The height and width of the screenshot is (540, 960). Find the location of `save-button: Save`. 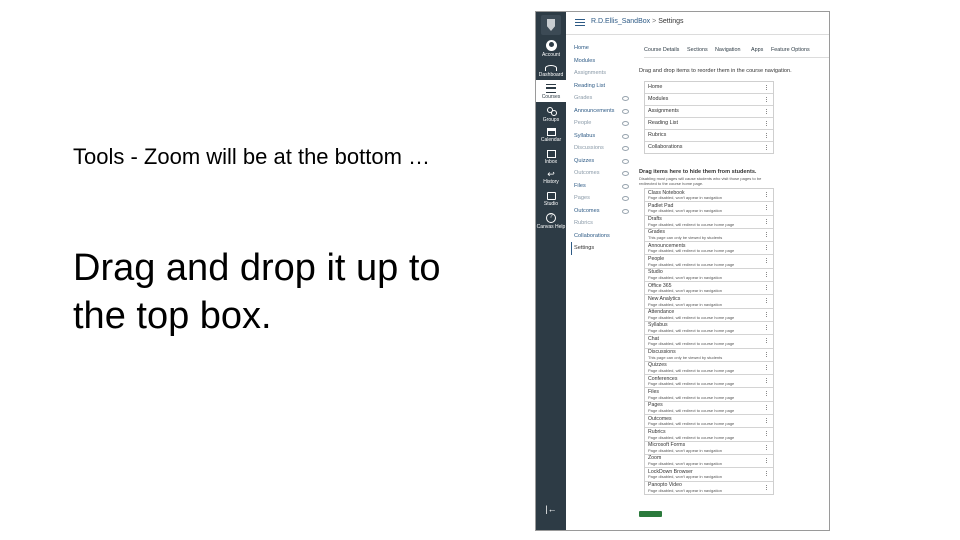

save-button: Save is located at coordinates (650, 514).